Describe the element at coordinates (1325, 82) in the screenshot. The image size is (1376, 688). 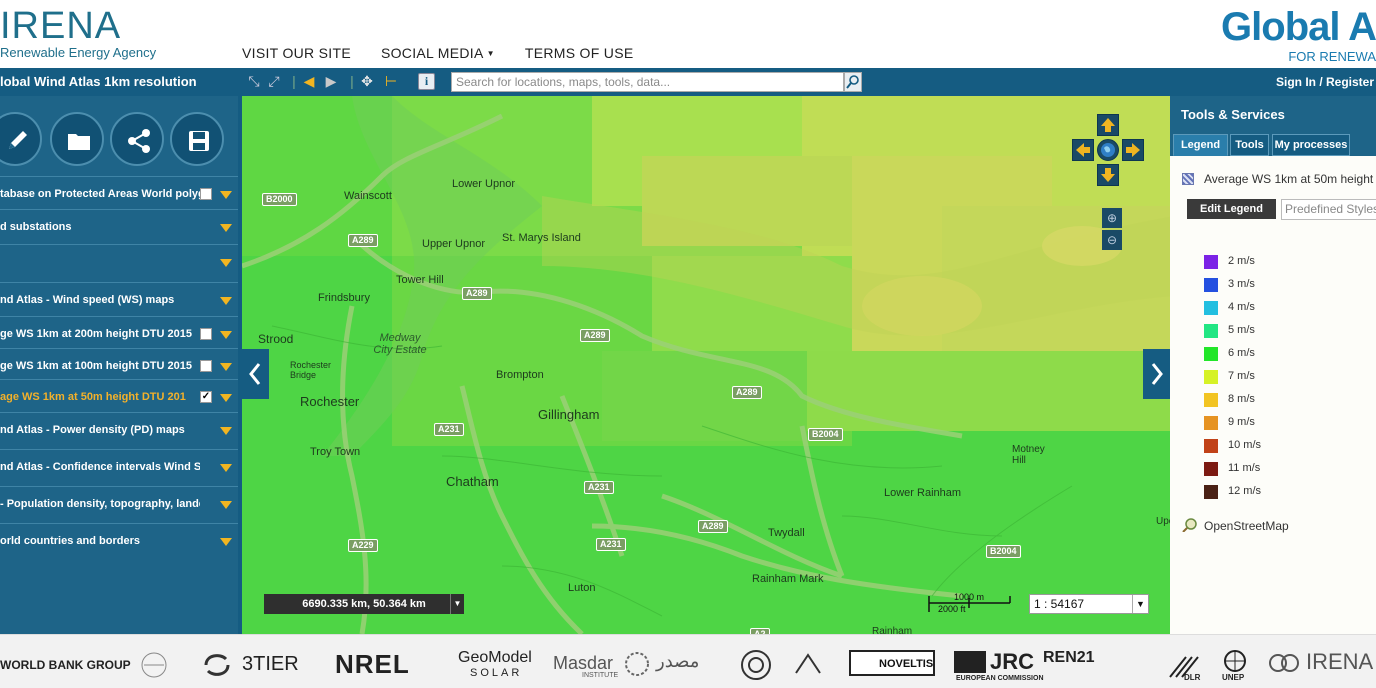
I see `sign-in-register-link: Sign In / Register` at that location.